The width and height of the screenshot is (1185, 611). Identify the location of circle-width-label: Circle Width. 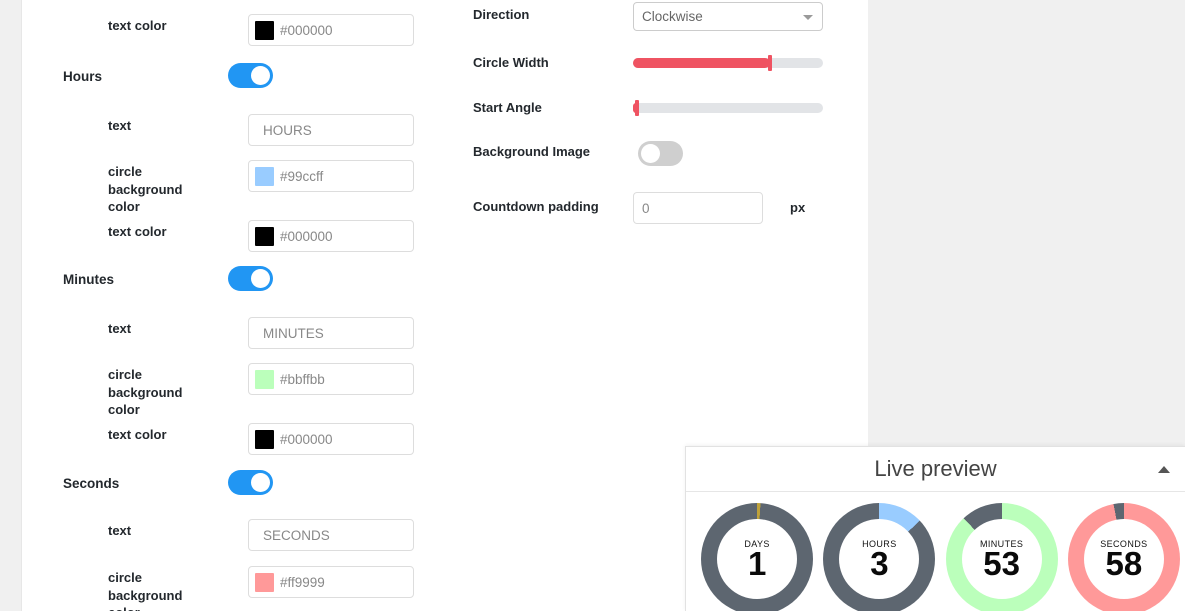
(511, 62).